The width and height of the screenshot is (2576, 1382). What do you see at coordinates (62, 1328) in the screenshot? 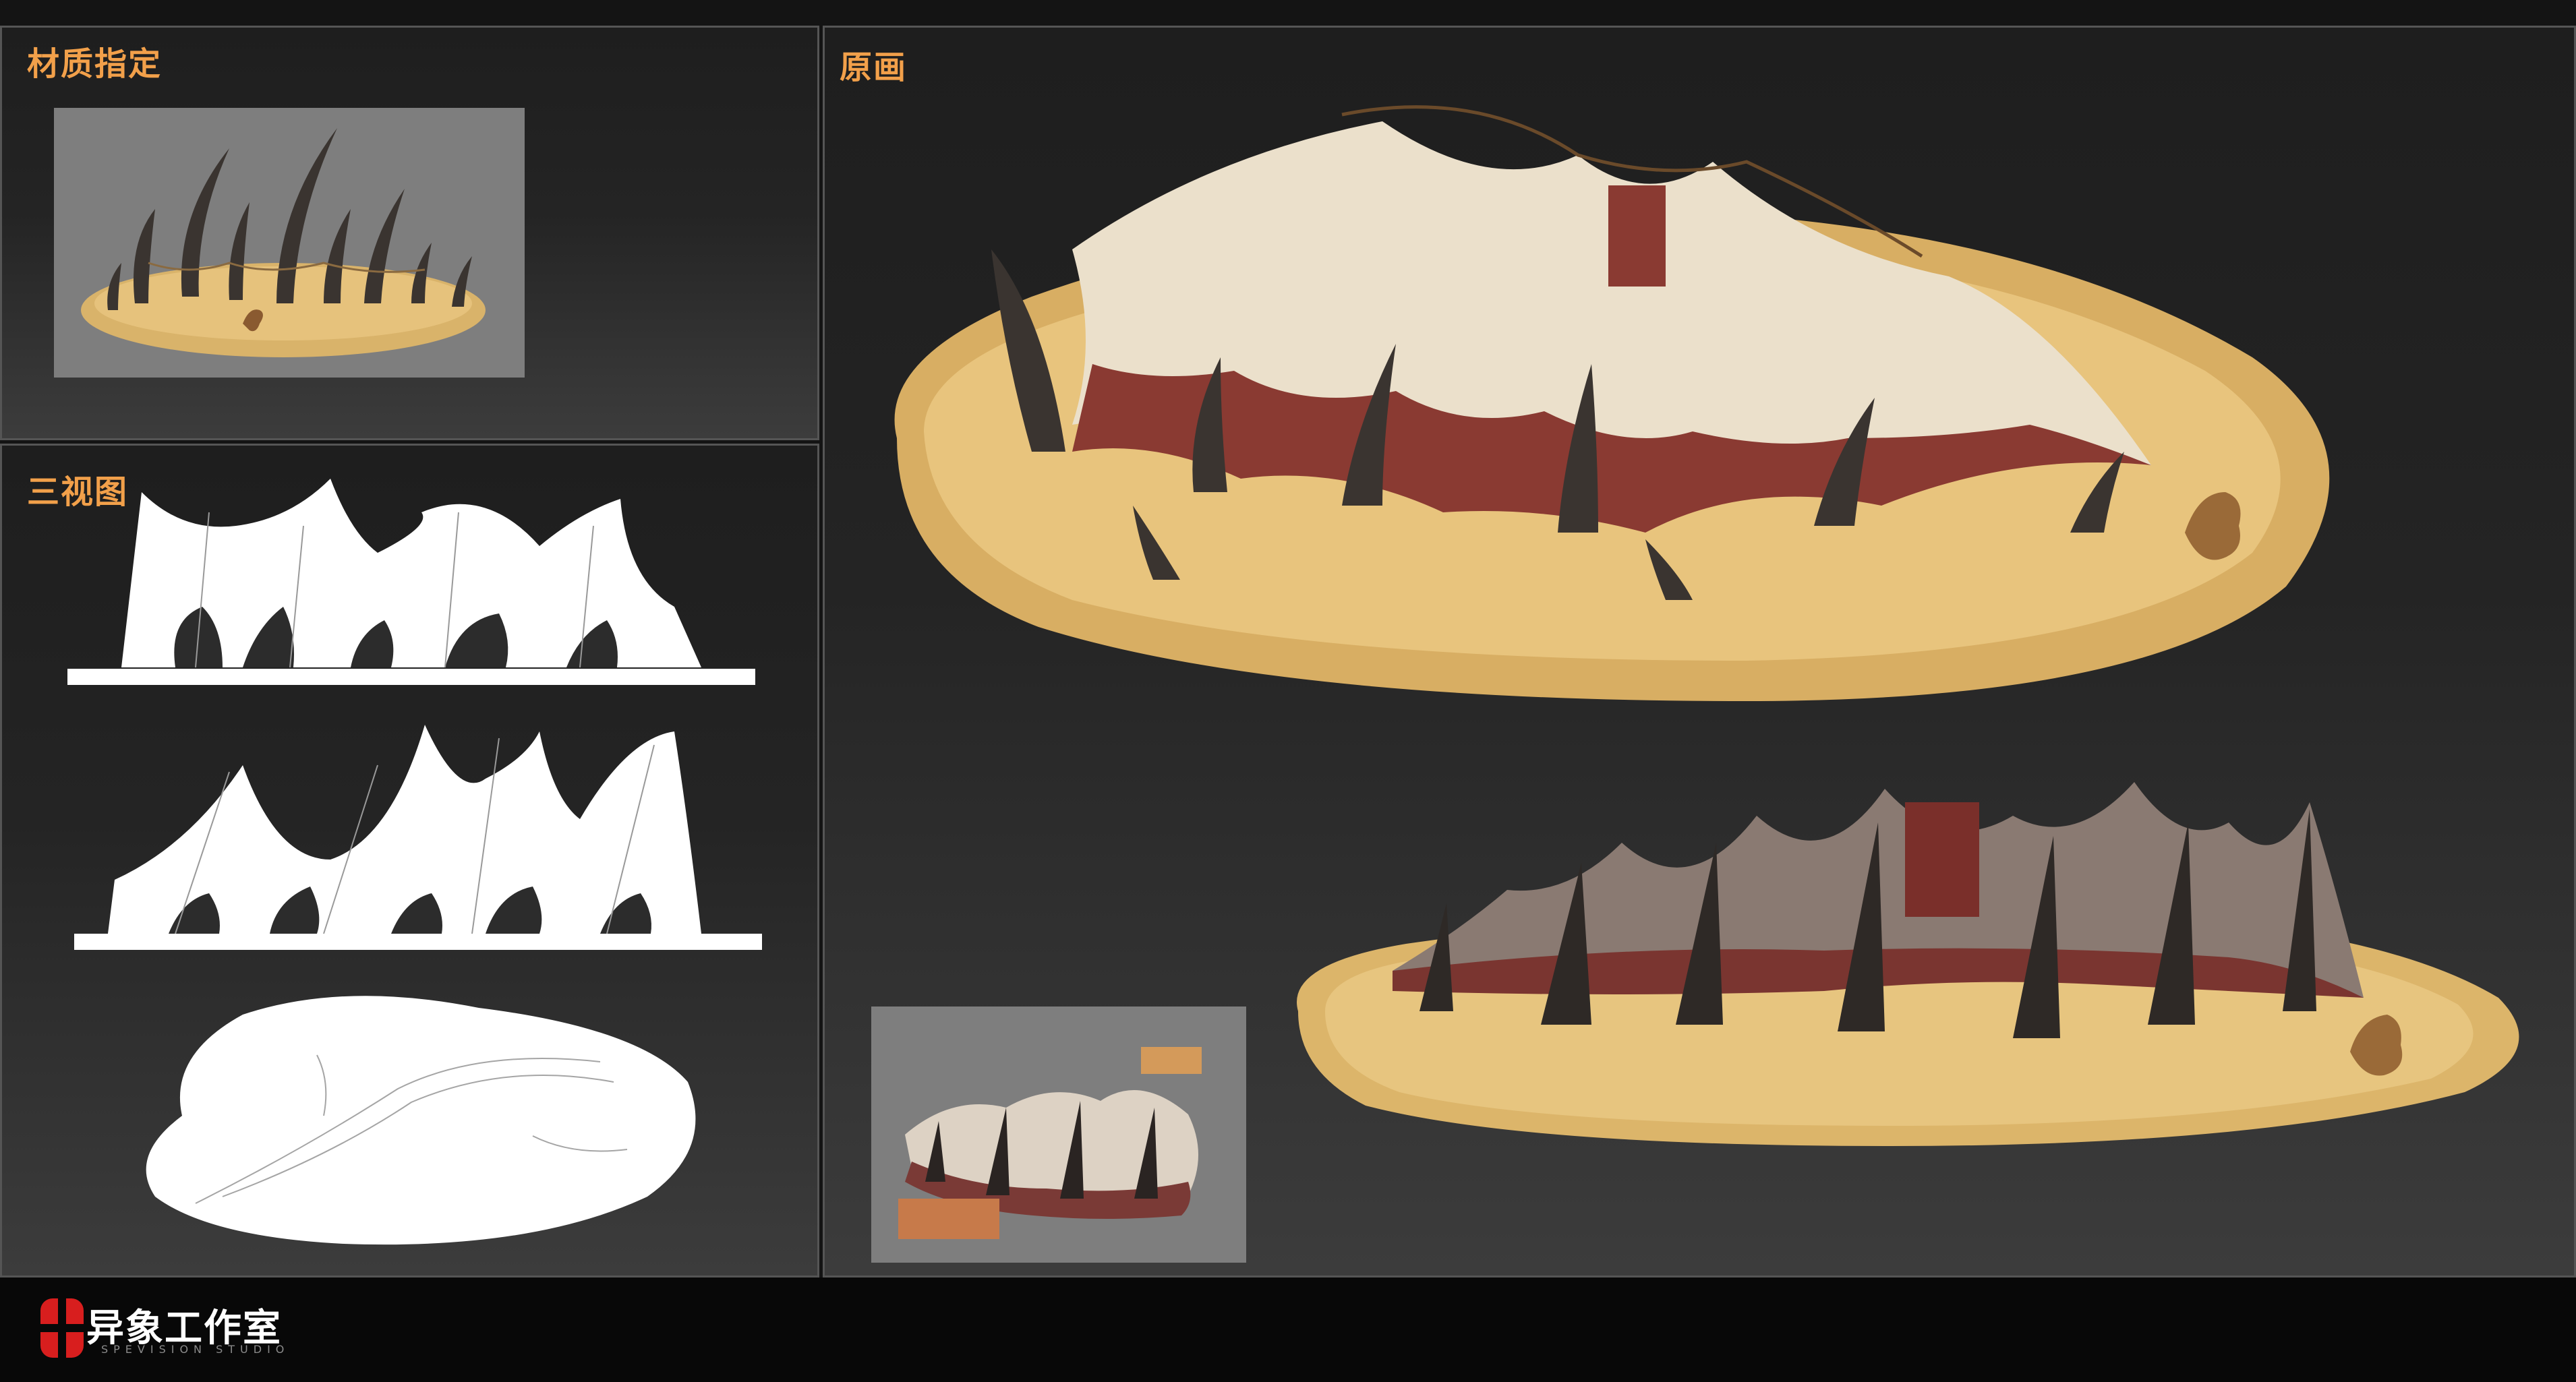
I see `studio-logo-icon` at bounding box center [62, 1328].